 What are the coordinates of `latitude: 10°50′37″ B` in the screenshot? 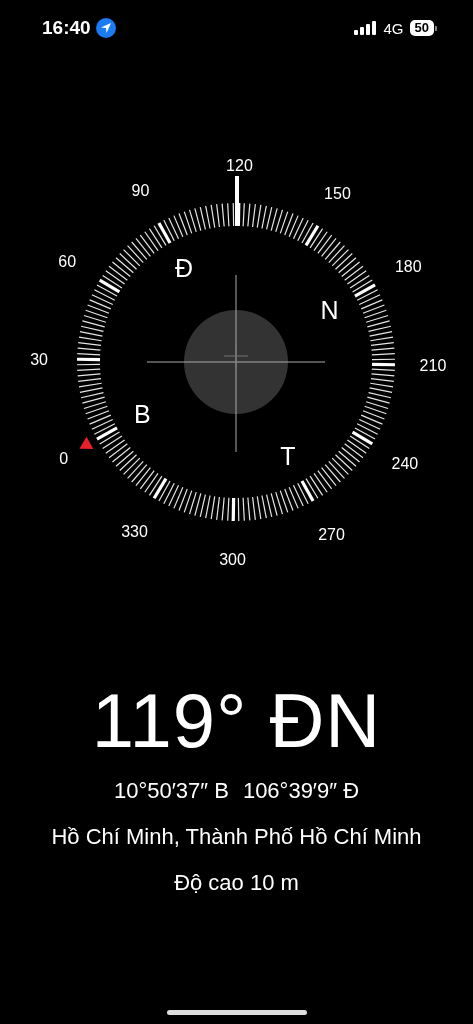 It's located at (171, 791).